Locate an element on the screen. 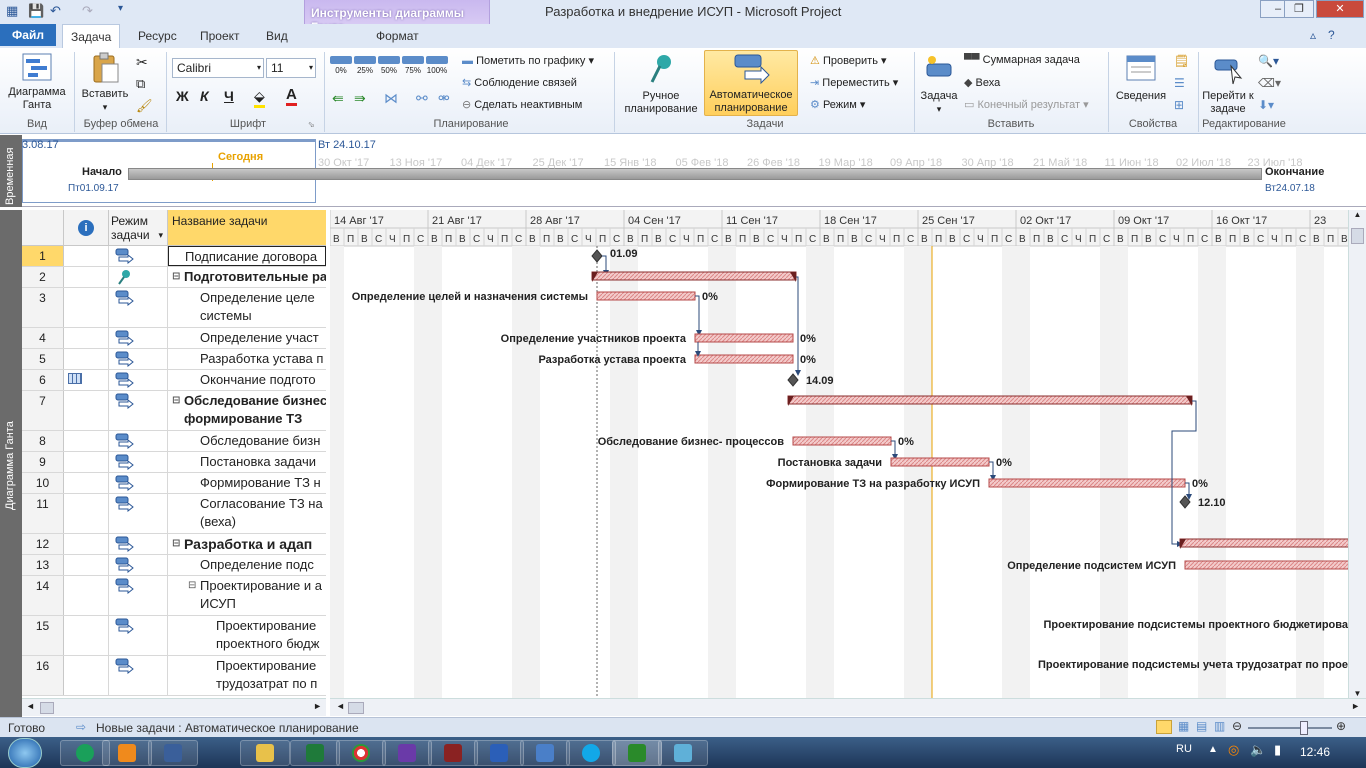 Image resolution: width=1366 pixels, height=768 pixels. indicators-header: i is located at coordinates (86, 228).